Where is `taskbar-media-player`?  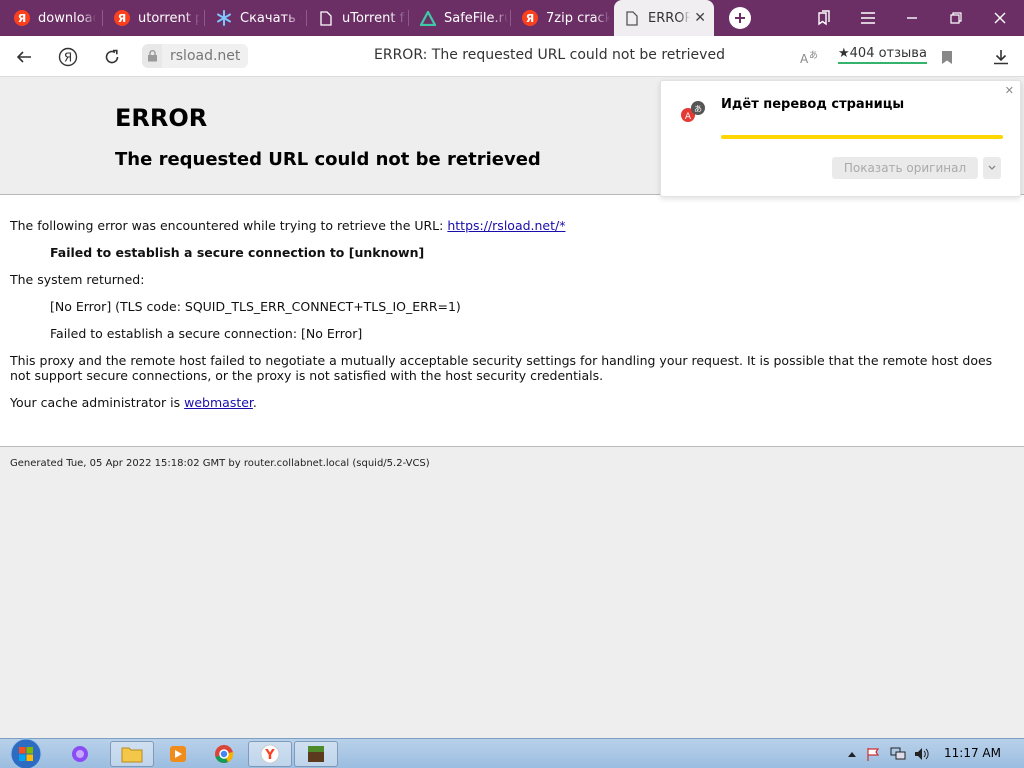
taskbar-media-player is located at coordinates (178, 754).